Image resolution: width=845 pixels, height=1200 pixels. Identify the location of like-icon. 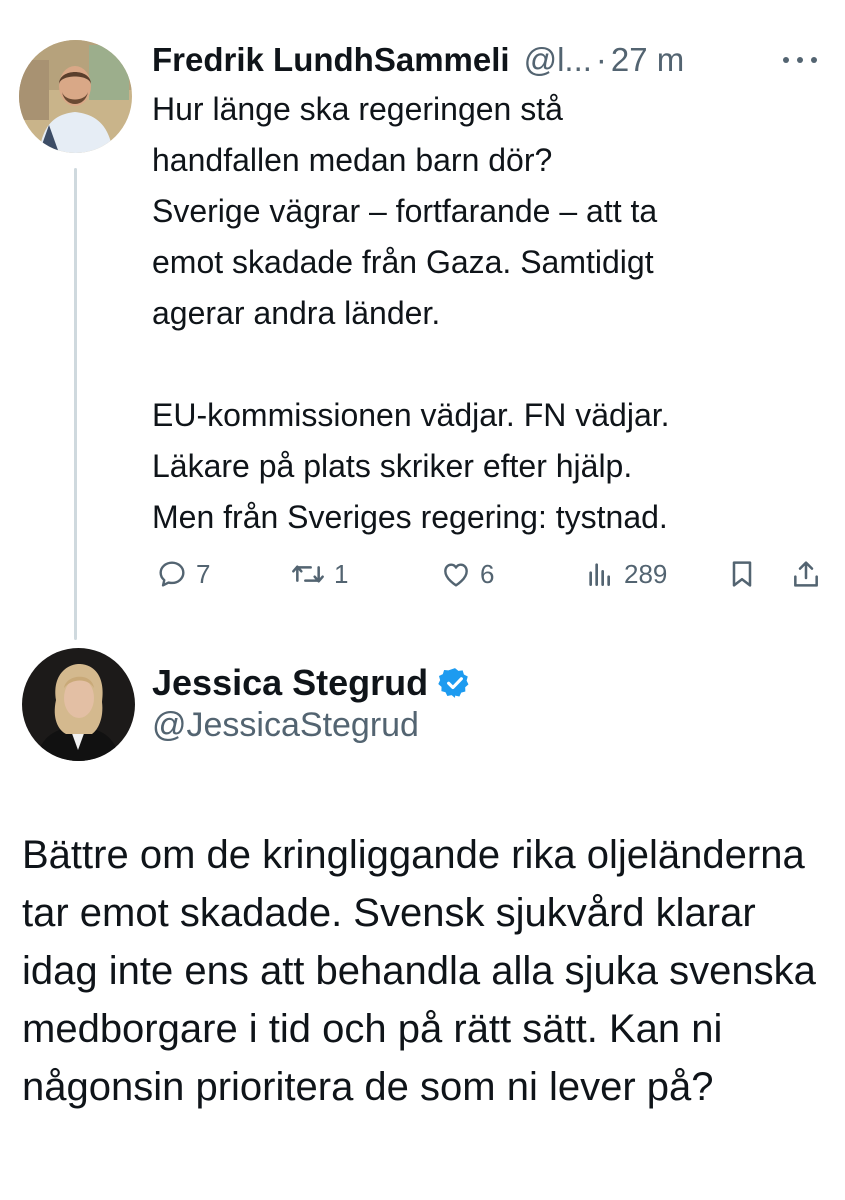
(456, 575).